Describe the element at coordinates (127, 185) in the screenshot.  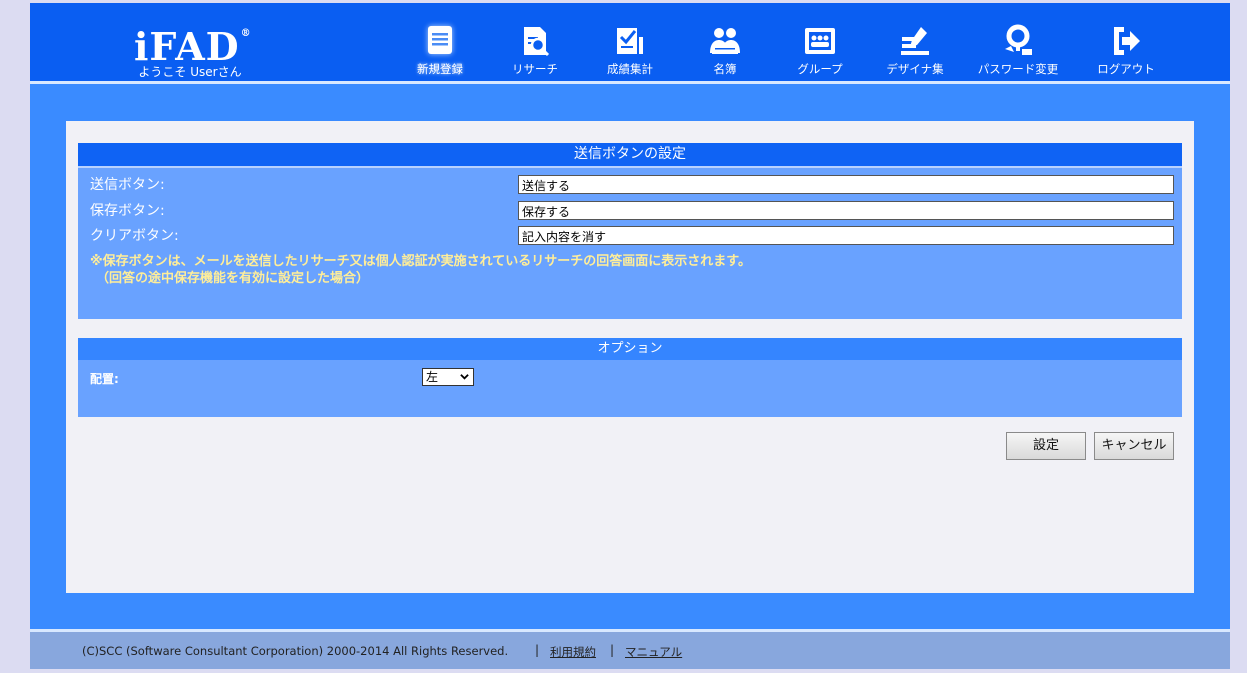
I see `field-label: 送信ボタン:` at that location.